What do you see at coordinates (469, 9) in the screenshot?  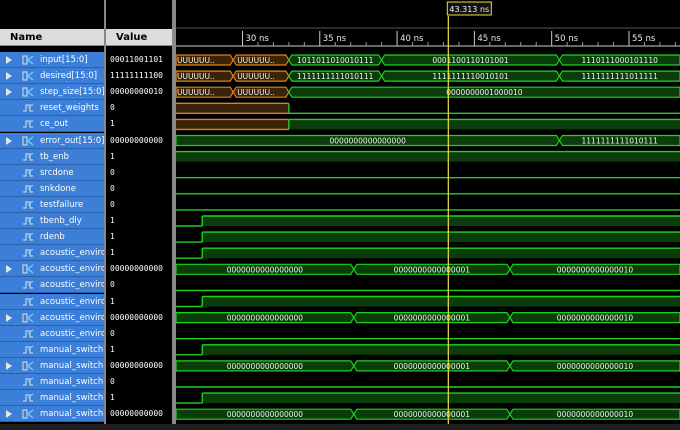 I see `cursor-time-label: 43.313 ns` at bounding box center [469, 9].